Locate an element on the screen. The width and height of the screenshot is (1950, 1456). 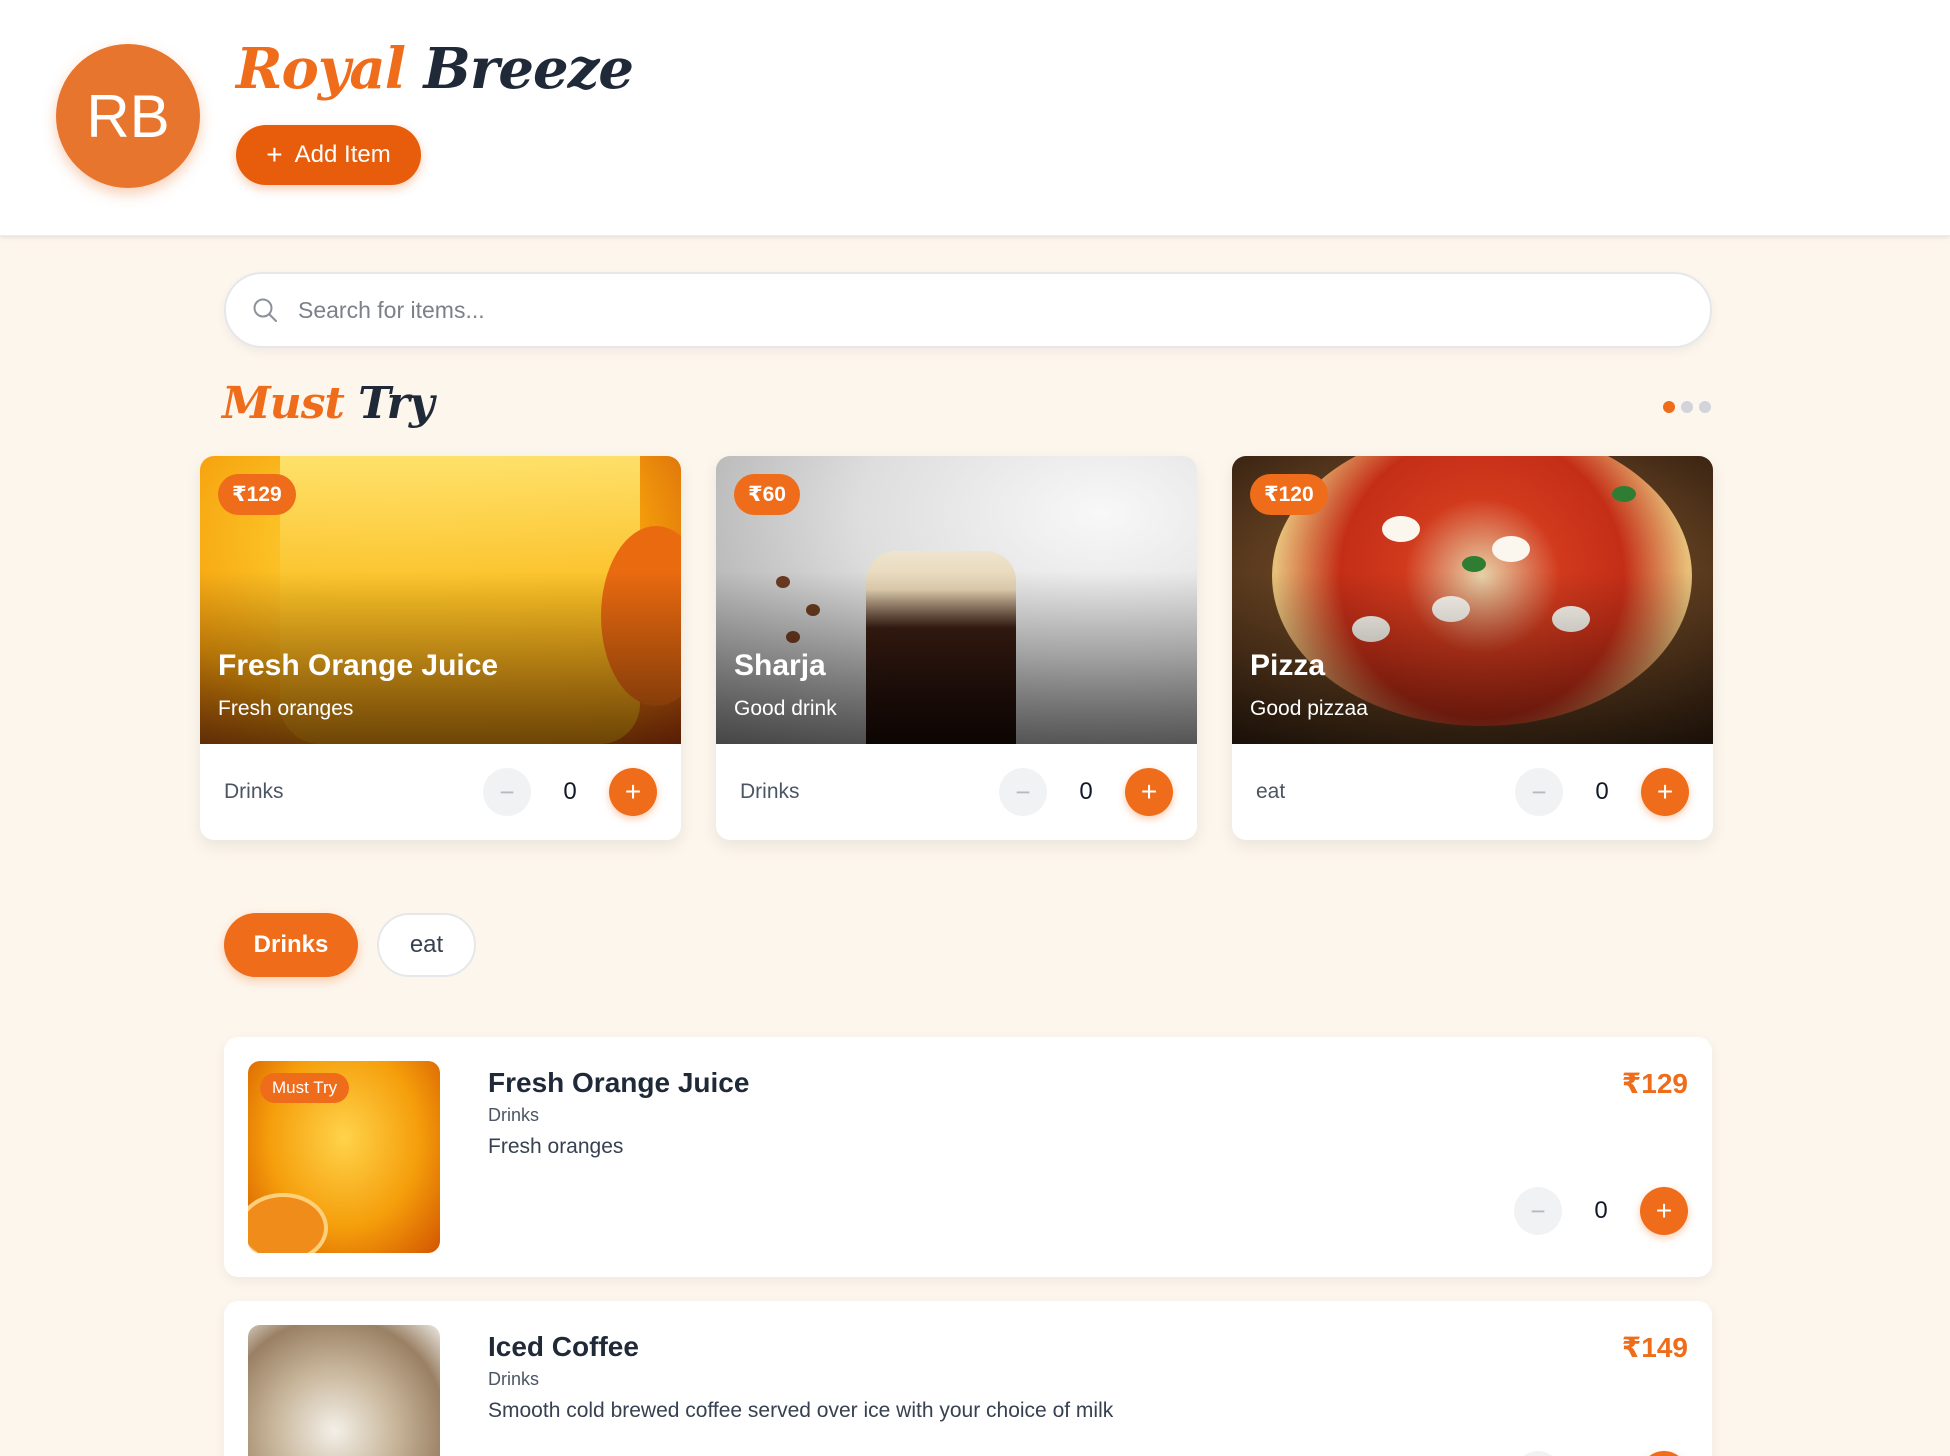
card-image-pizza: ₹120 Pizza Good pizzaa is located at coordinates (1472, 600).